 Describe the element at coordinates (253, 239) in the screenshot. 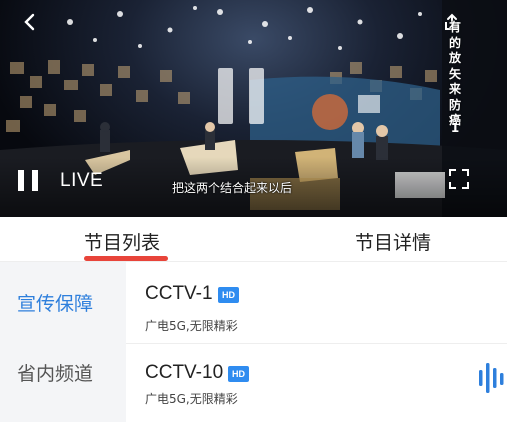

I see `tab-bar: 节目列表 节目详情` at that location.